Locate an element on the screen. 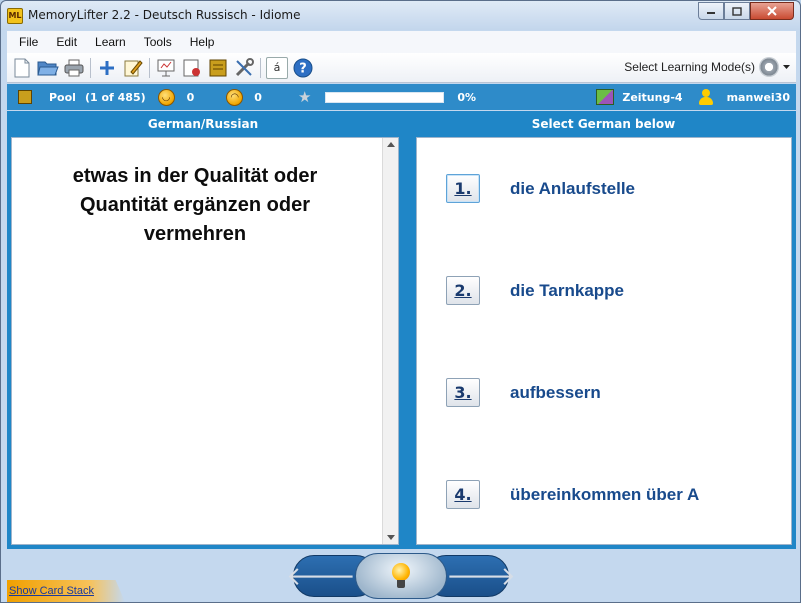  close-button is located at coordinates (772, 11).